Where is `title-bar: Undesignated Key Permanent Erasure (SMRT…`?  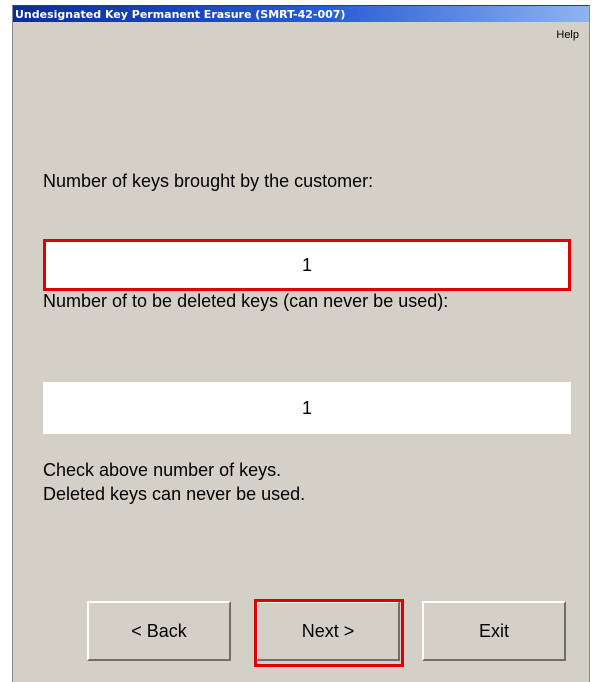 title-bar: Undesignated Key Permanent Erasure (SMRT… is located at coordinates (301, 14).